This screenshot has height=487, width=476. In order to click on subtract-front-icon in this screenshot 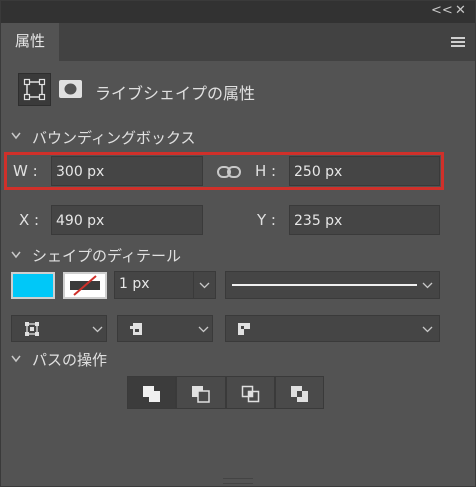, I will do `click(201, 394)`.